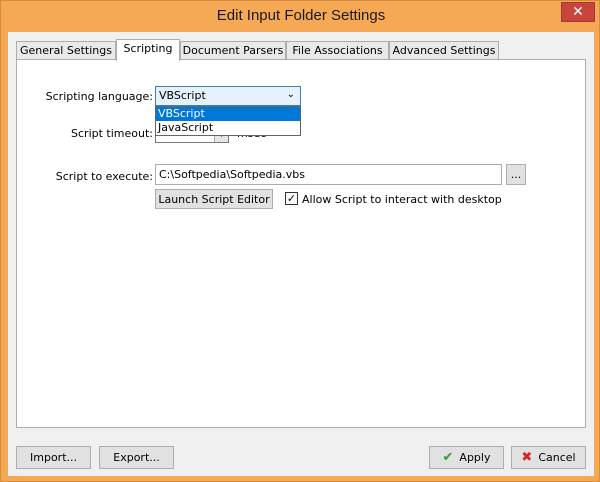 The width and height of the screenshot is (600, 482). What do you see at coordinates (448, 457) in the screenshot?
I see `check-icon: ✔` at bounding box center [448, 457].